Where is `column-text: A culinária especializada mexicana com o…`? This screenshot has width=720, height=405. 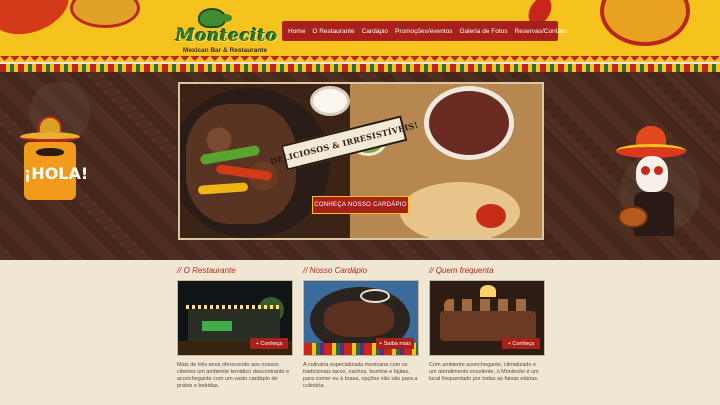
column-text: A culinária especializada mexicana com o… is located at coordinates (360, 375).